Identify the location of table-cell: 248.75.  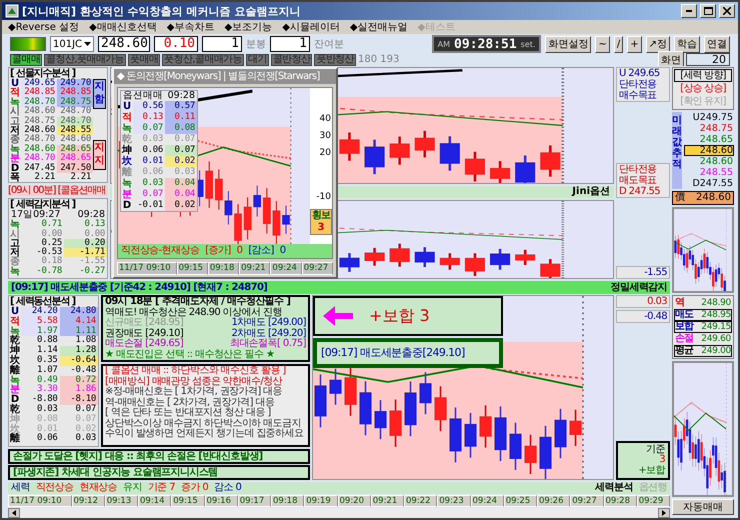
(75, 103).